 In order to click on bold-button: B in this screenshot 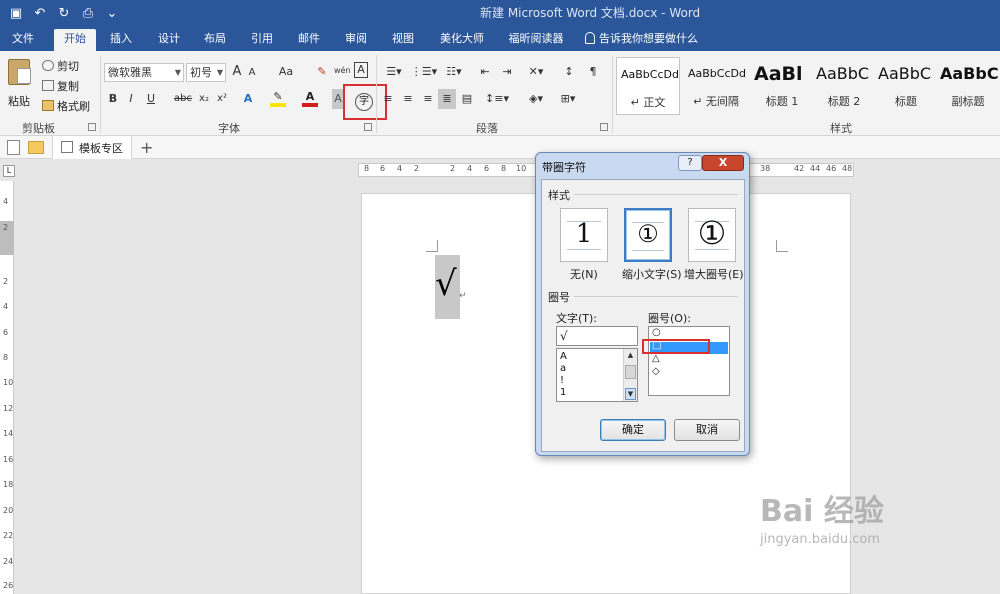, I will do `click(113, 99)`.